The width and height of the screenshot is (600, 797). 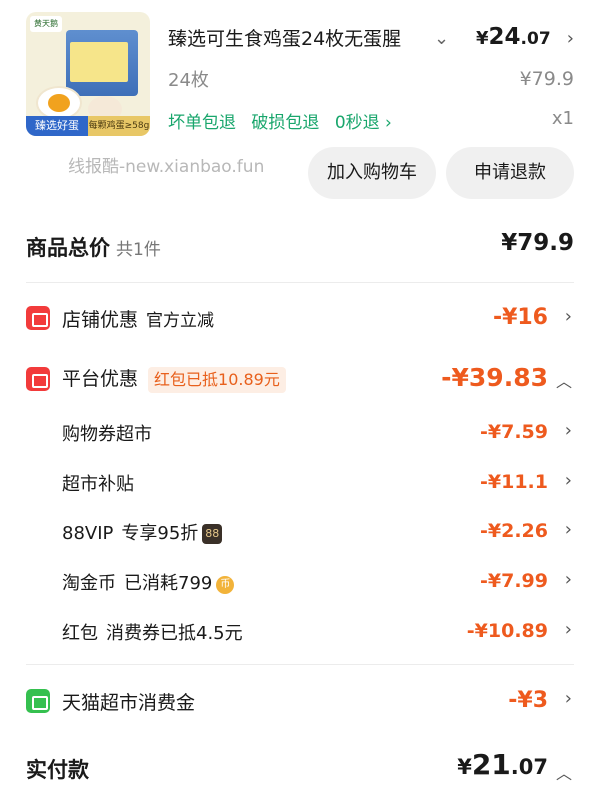 What do you see at coordinates (100, 379) in the screenshot?
I see `platform-discount-title: 平台优惠` at bounding box center [100, 379].